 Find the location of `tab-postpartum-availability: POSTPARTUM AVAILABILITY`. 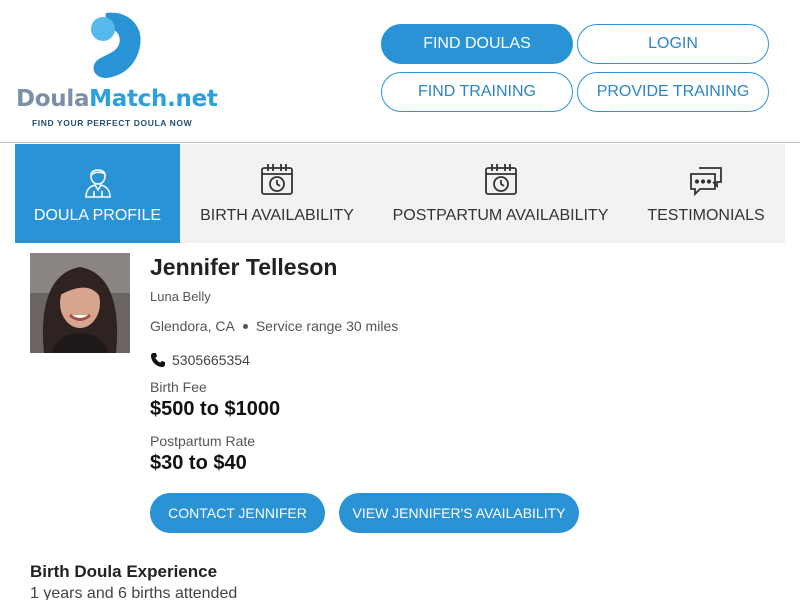

tab-postpartum-availability: POSTPARTUM AVAILABILITY is located at coordinates (500, 193).